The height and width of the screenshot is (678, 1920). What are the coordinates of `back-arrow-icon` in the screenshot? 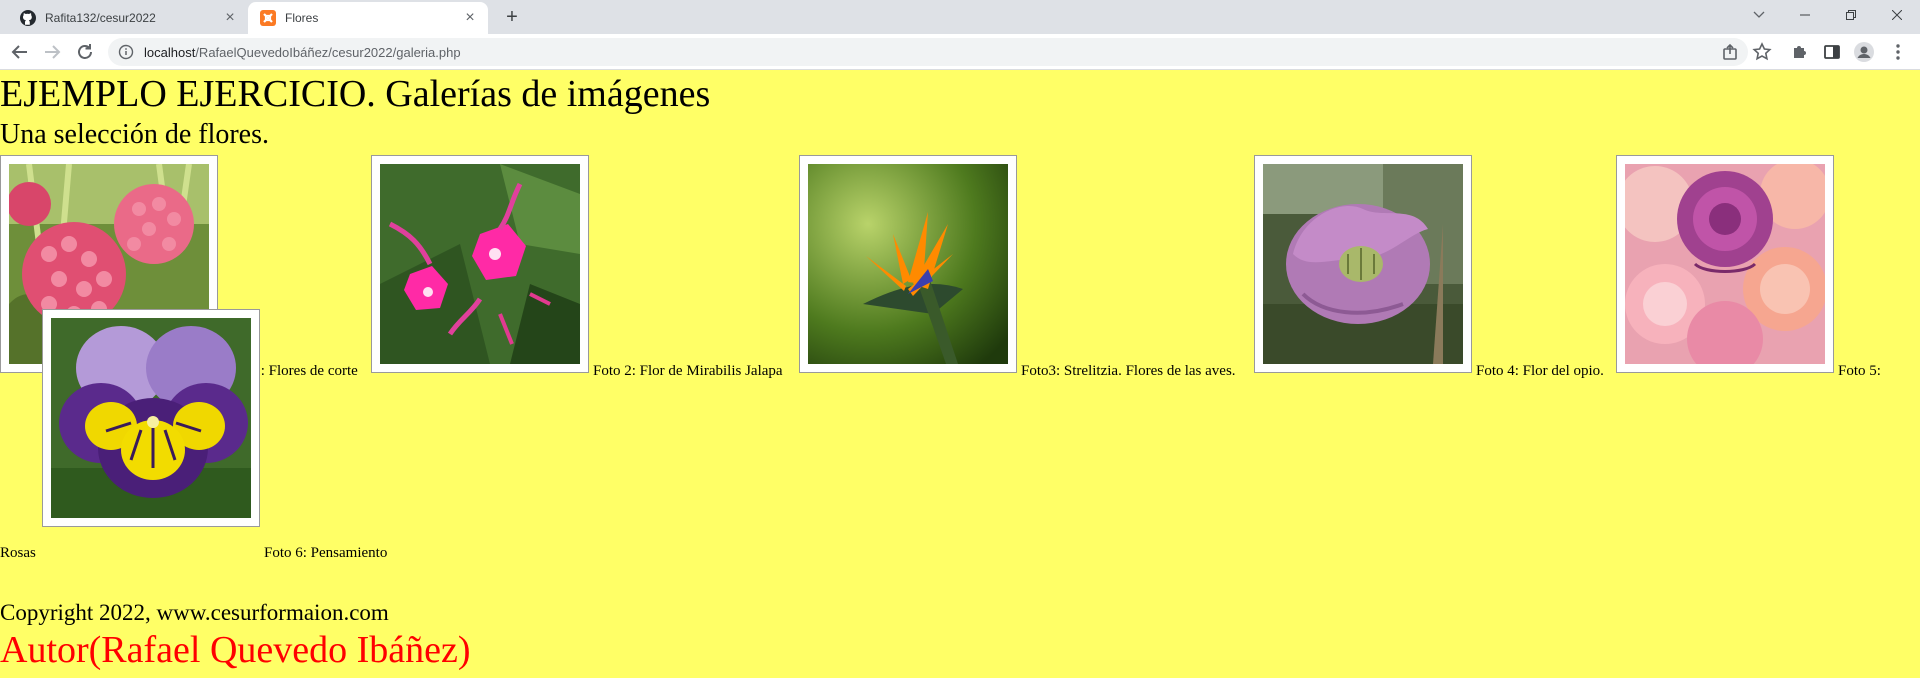 It's located at (20, 52).